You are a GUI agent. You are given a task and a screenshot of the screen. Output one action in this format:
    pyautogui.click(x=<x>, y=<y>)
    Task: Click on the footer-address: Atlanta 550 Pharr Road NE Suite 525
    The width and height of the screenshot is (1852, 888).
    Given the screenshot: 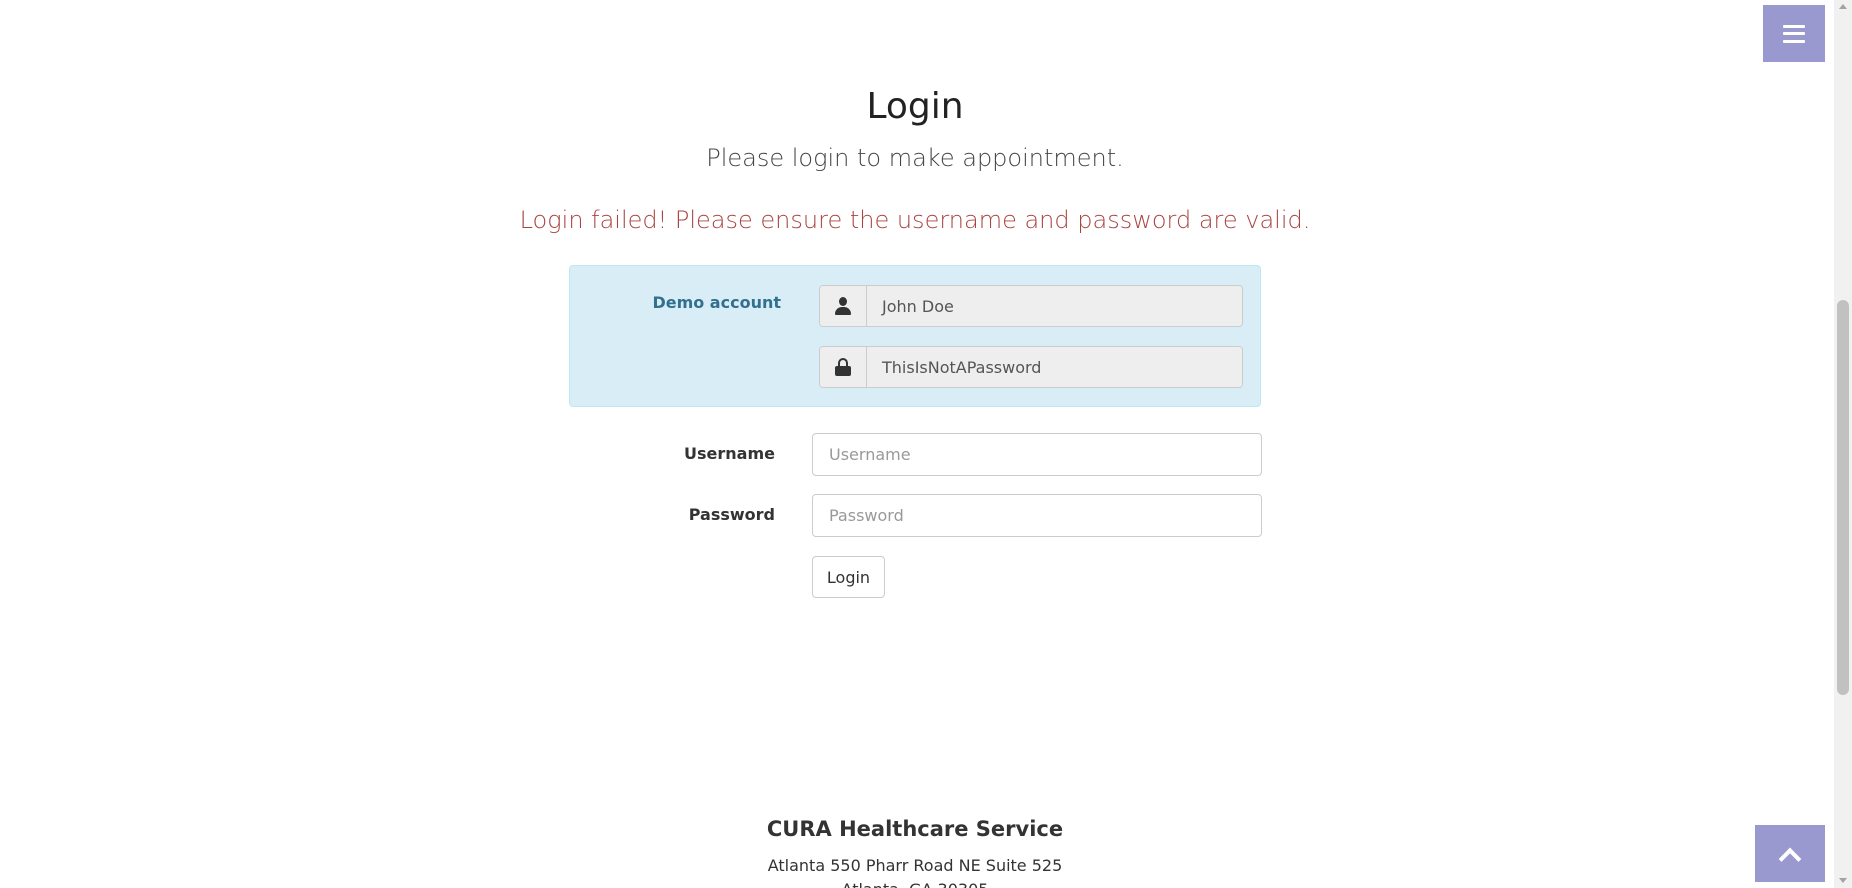 What is the action you would take?
    pyautogui.click(x=915, y=865)
    